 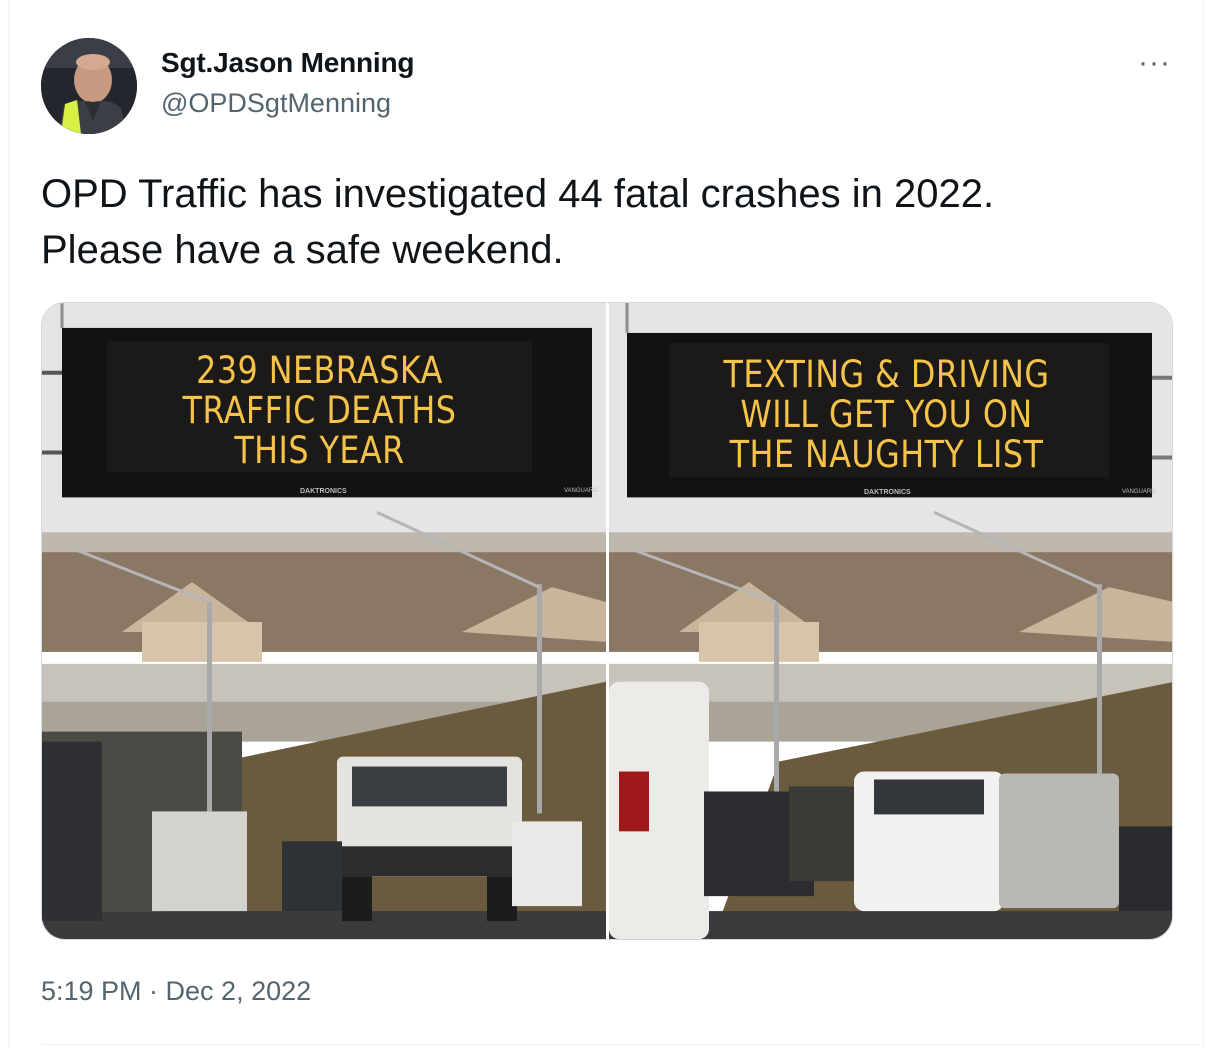 What do you see at coordinates (302, 250) in the screenshot?
I see `tweet-text-line-2: Please have a safe weekend.` at bounding box center [302, 250].